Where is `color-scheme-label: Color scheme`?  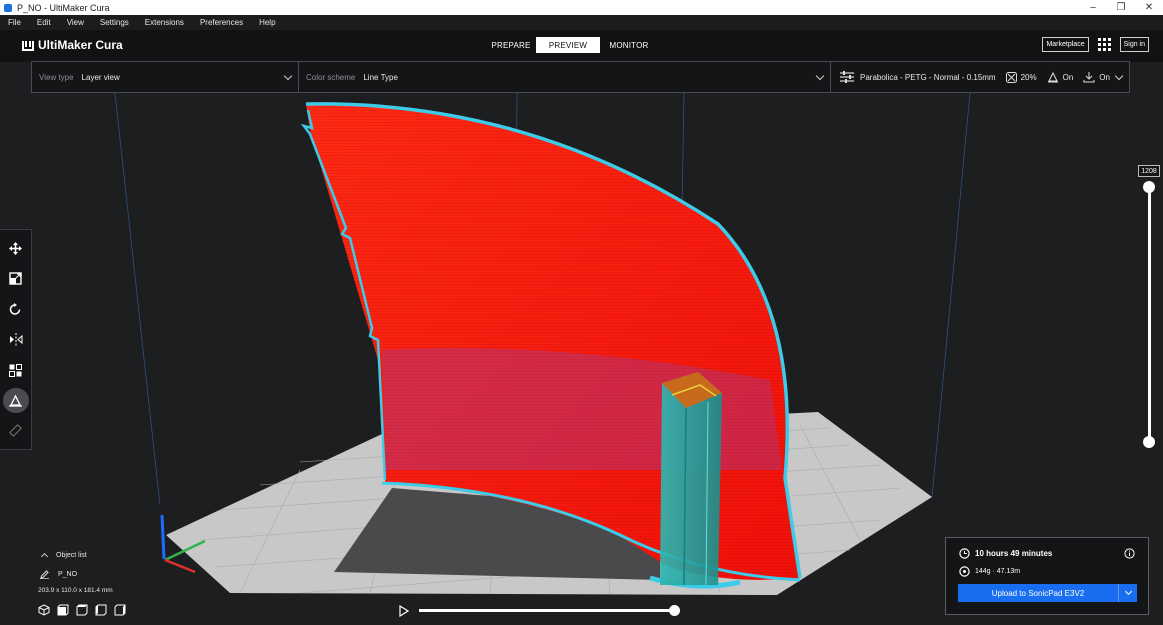 color-scheme-label: Color scheme is located at coordinates (331, 77).